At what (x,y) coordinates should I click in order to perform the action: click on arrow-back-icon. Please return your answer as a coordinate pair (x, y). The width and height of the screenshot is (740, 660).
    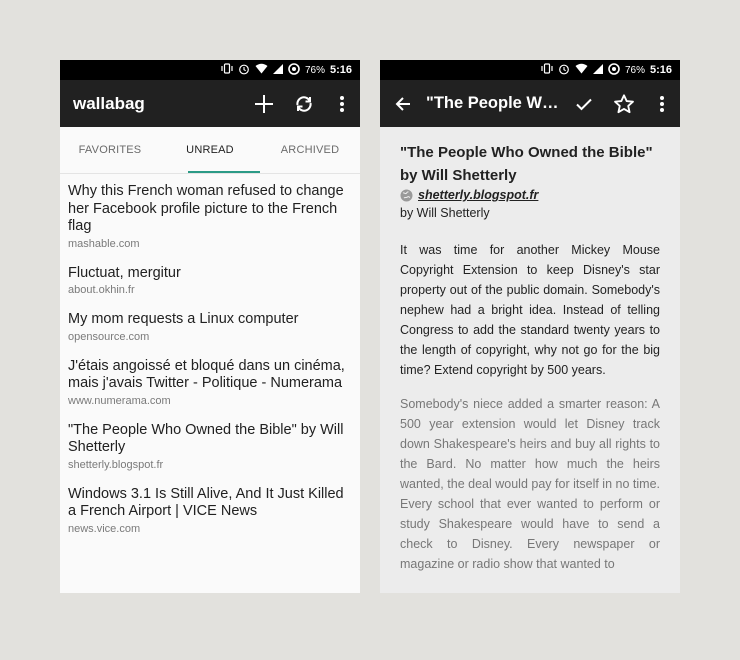
    Looking at the image, I should click on (402, 103).